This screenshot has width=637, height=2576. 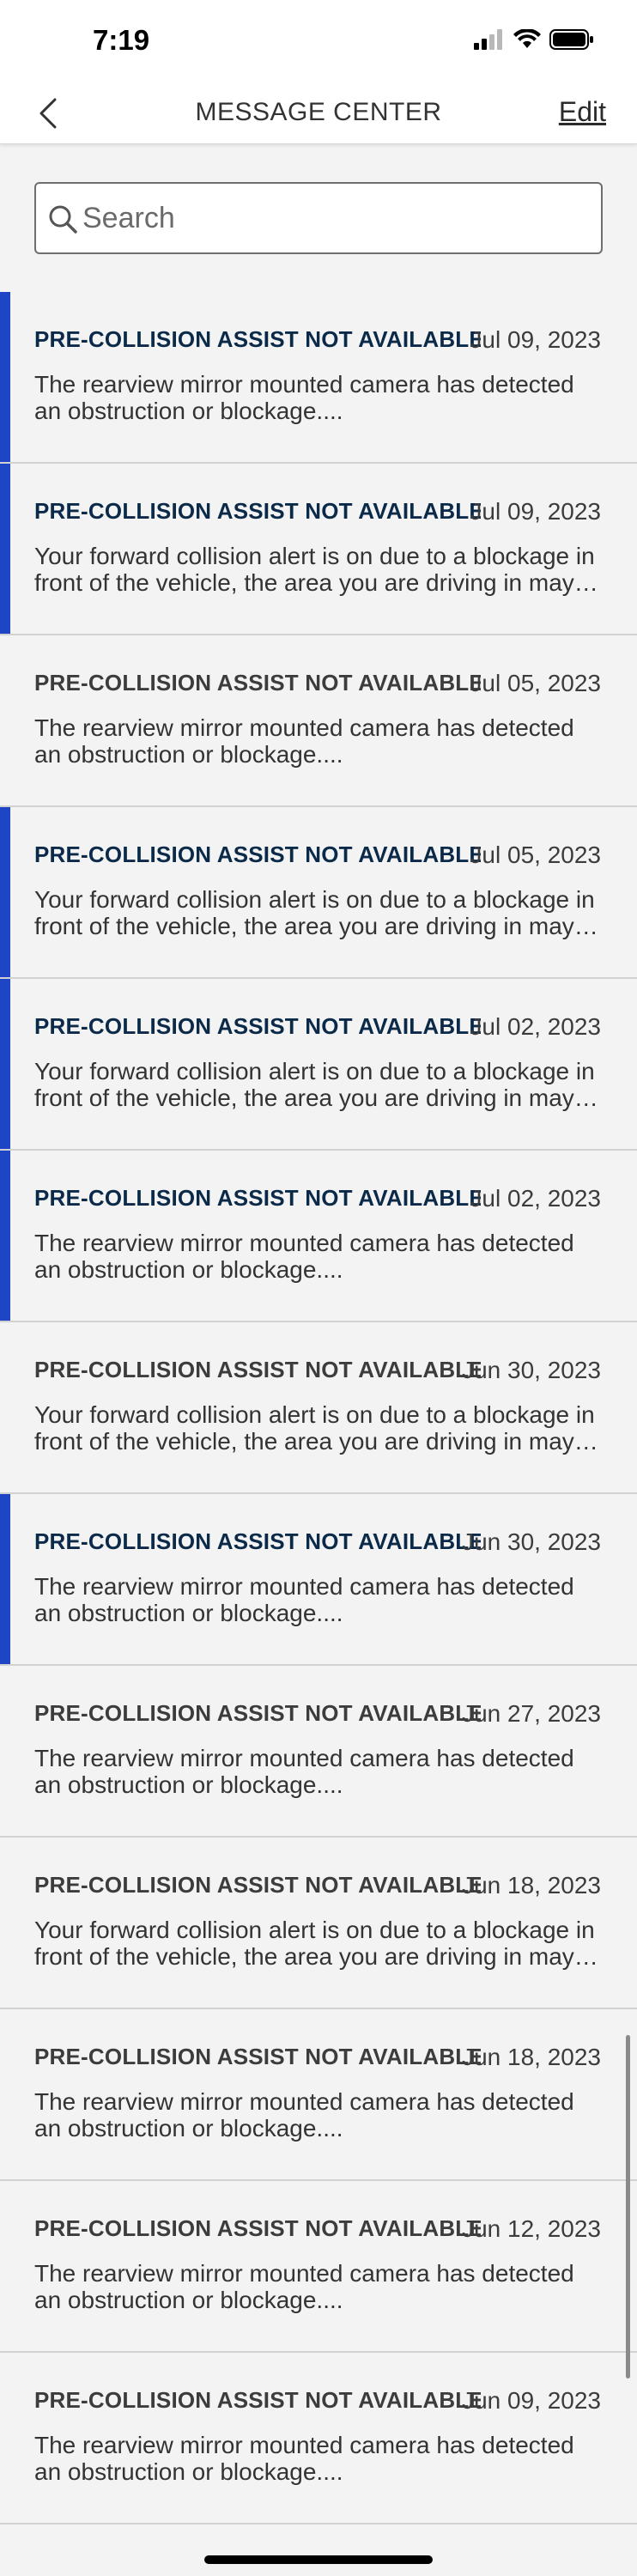 What do you see at coordinates (628, 2207) in the screenshot?
I see `scrollbar` at bounding box center [628, 2207].